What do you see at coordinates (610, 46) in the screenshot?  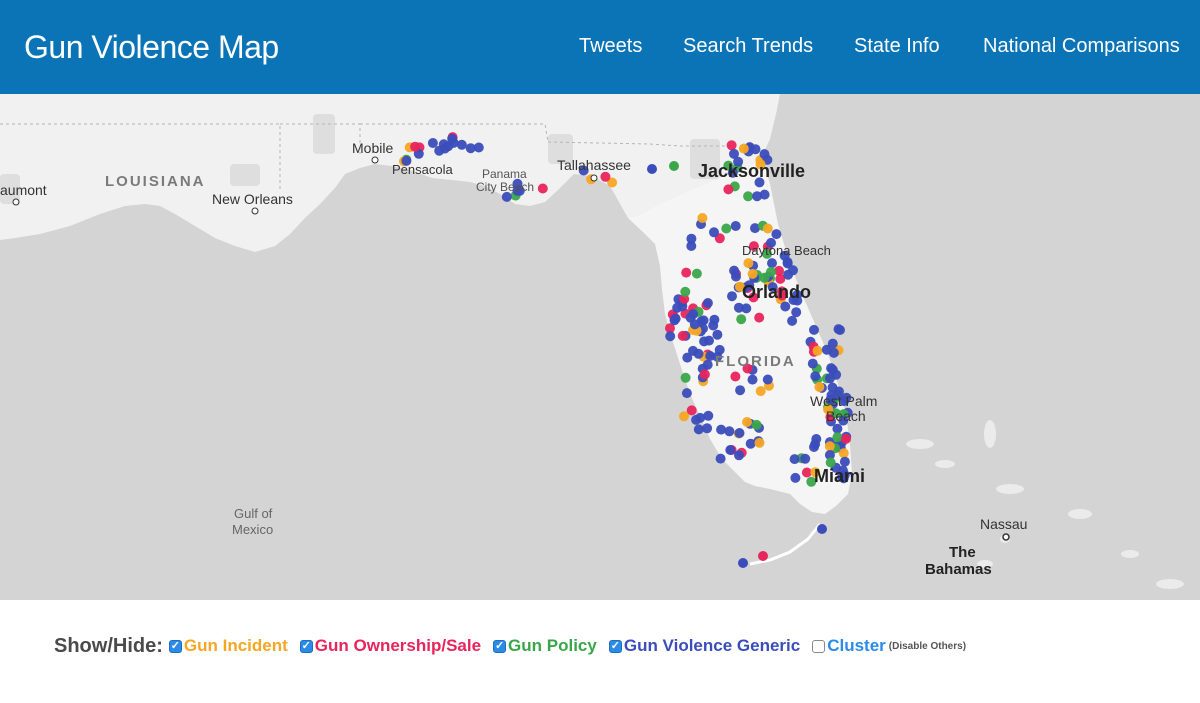 I see `nav-tweets: Tweets` at bounding box center [610, 46].